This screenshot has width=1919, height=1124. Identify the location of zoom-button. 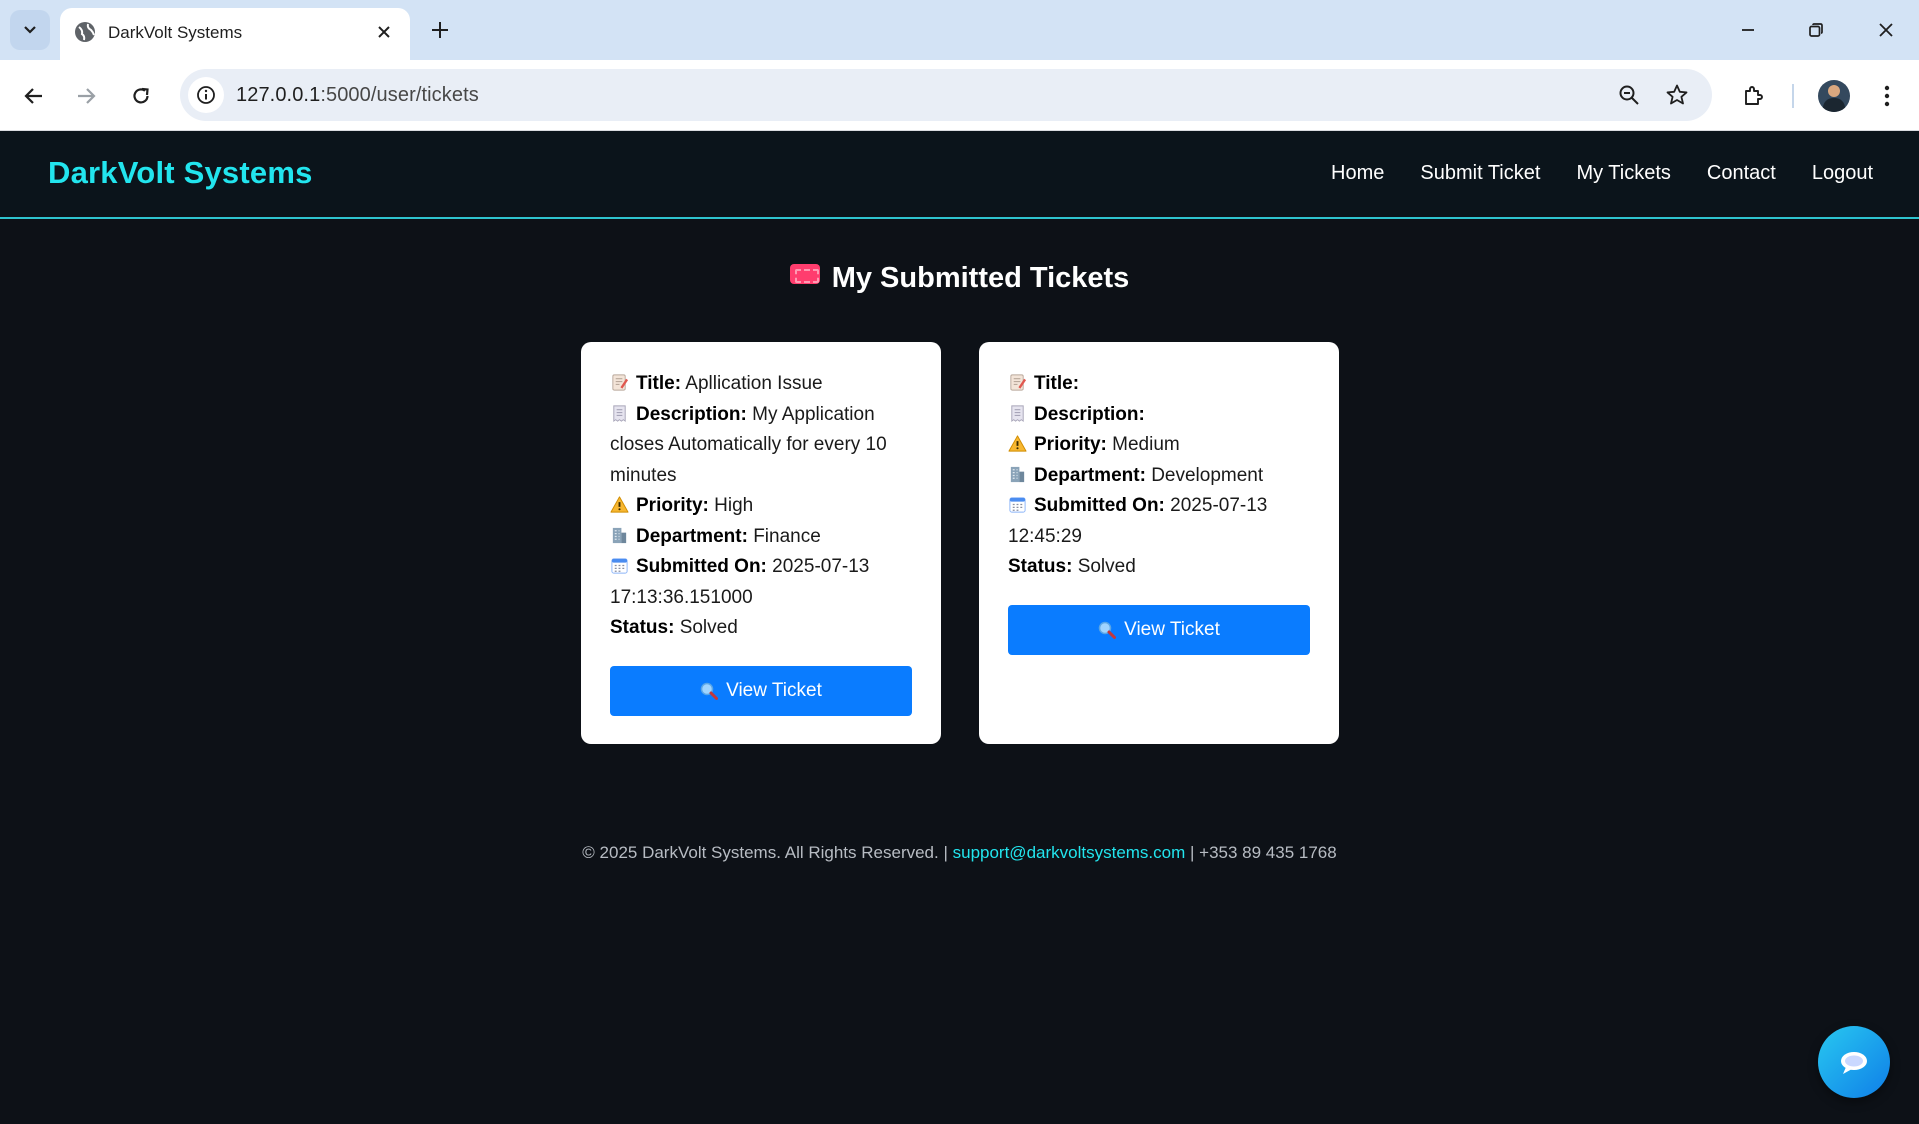
(1629, 95).